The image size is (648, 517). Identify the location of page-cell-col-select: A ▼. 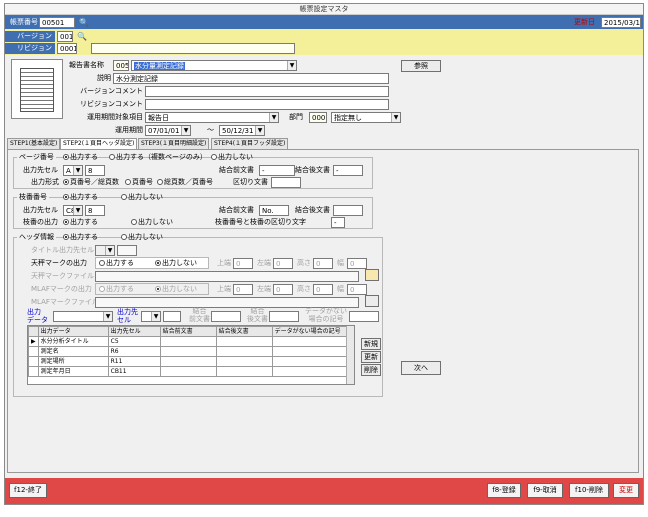
(73, 170).